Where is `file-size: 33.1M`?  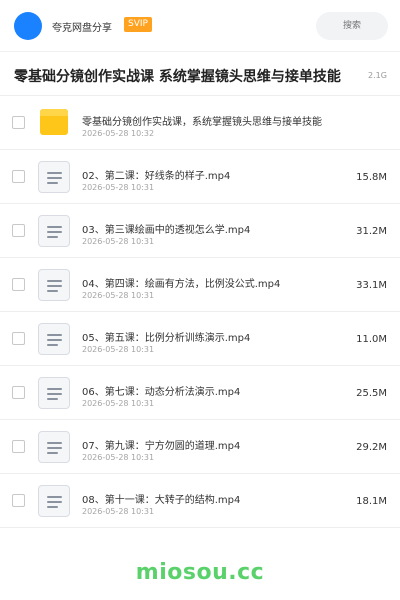 file-size: 33.1M is located at coordinates (371, 285).